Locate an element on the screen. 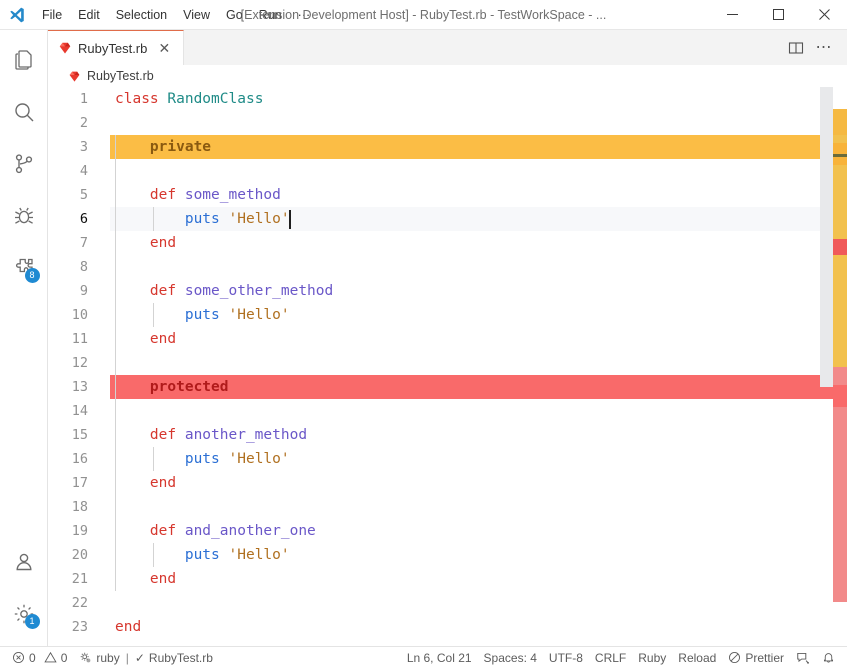  line-number: 16 is located at coordinates (79, 459).